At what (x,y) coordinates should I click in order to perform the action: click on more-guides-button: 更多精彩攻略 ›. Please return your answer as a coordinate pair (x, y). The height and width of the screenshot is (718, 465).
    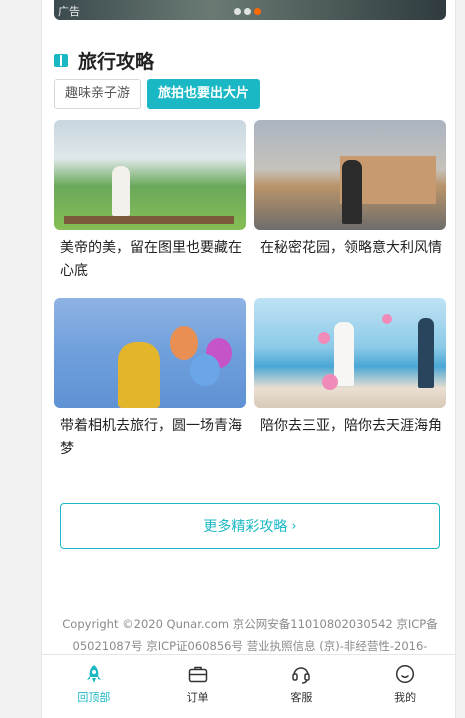
    Looking at the image, I should click on (250, 526).